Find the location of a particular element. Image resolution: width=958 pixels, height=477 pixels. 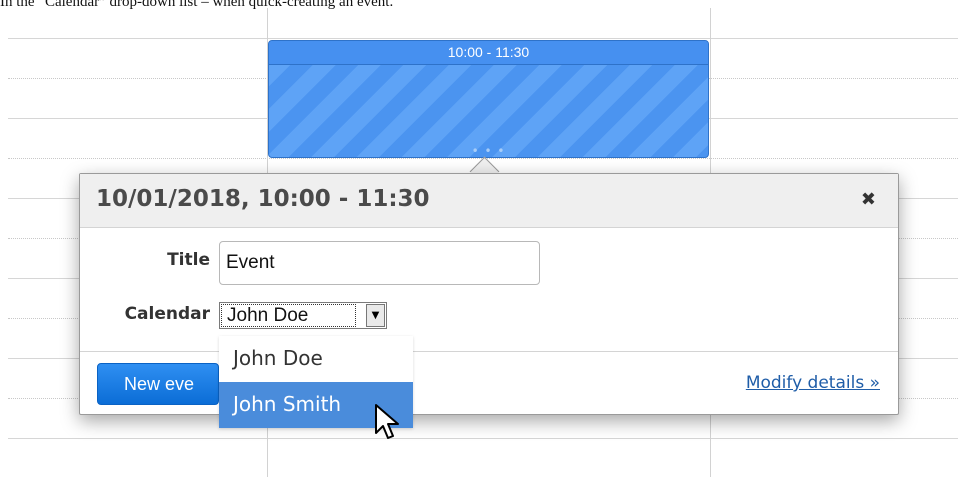

dropdown-option-john-doe: John Doe is located at coordinates (316, 359).